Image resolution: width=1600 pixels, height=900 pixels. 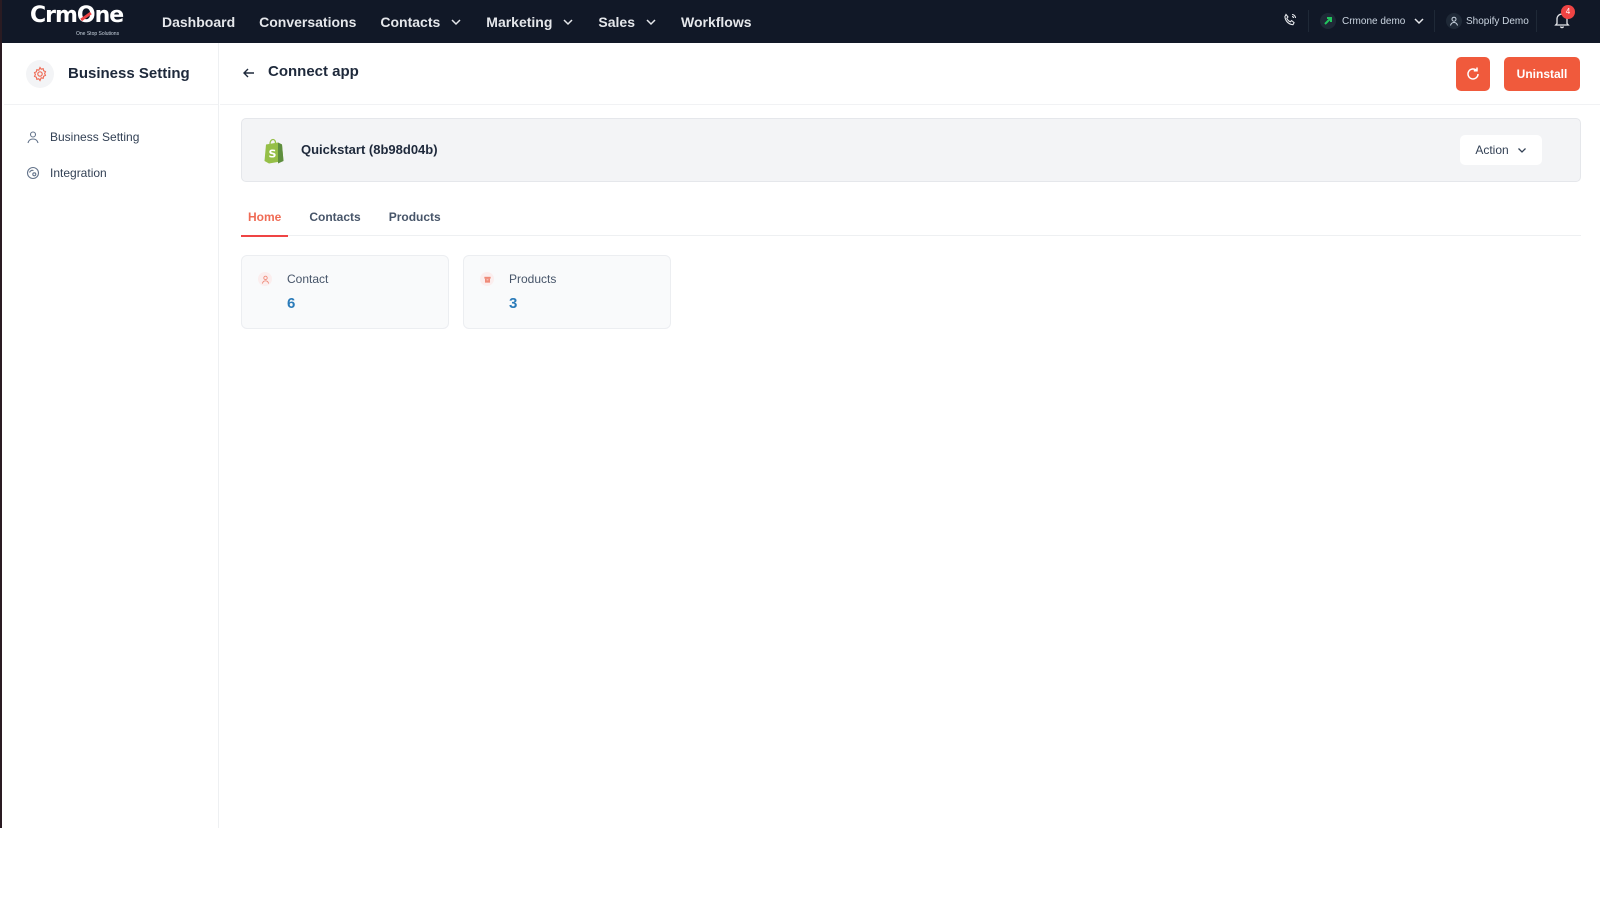 I want to click on nav-sales: Sales, so click(x=627, y=22).